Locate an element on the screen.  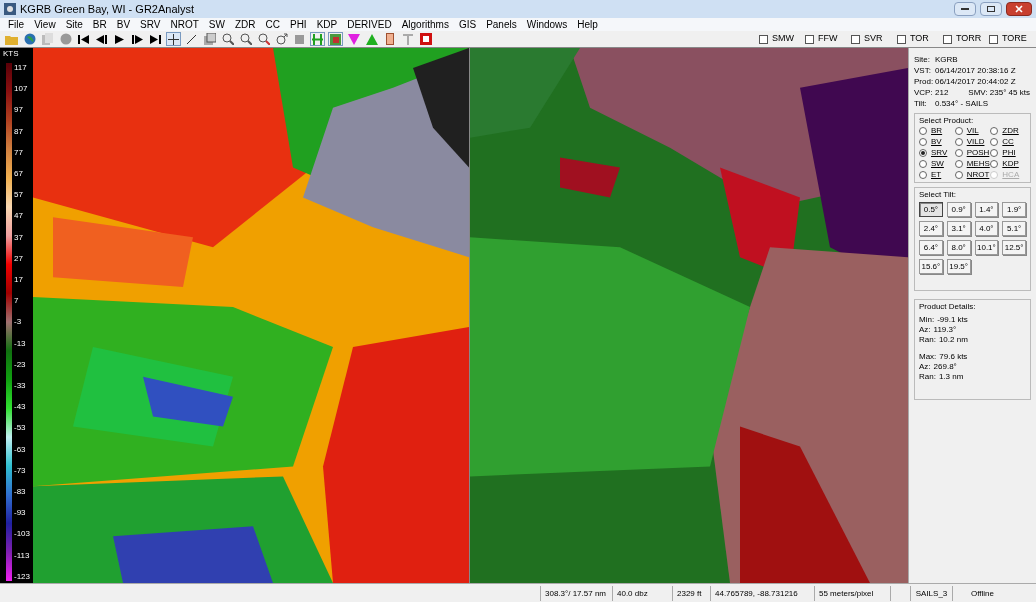
menu-item: KDP is located at coordinates (327, 24).